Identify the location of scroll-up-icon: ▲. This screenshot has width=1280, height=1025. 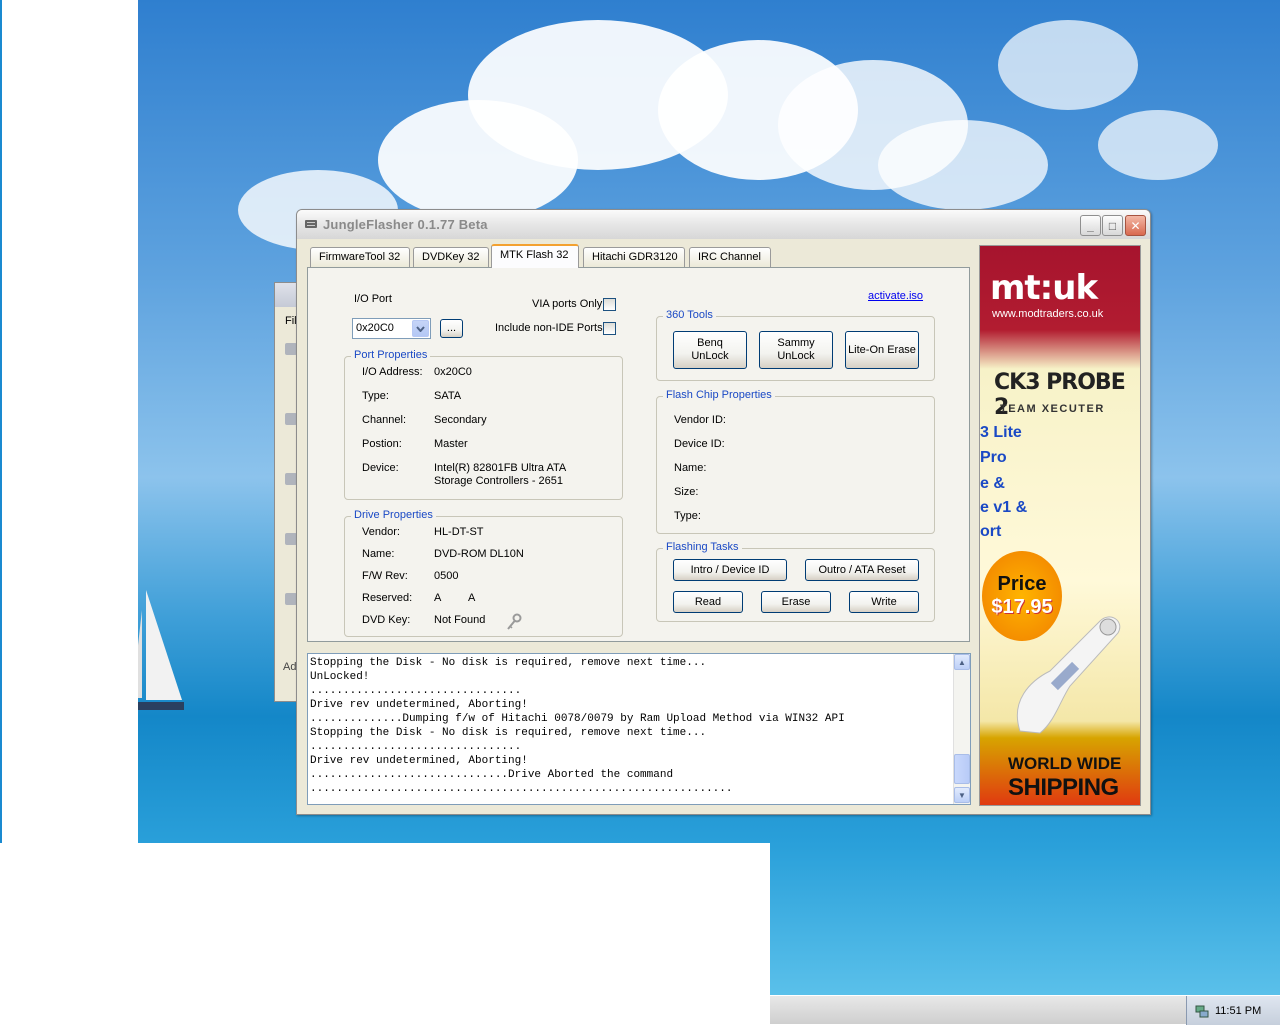
(962, 662).